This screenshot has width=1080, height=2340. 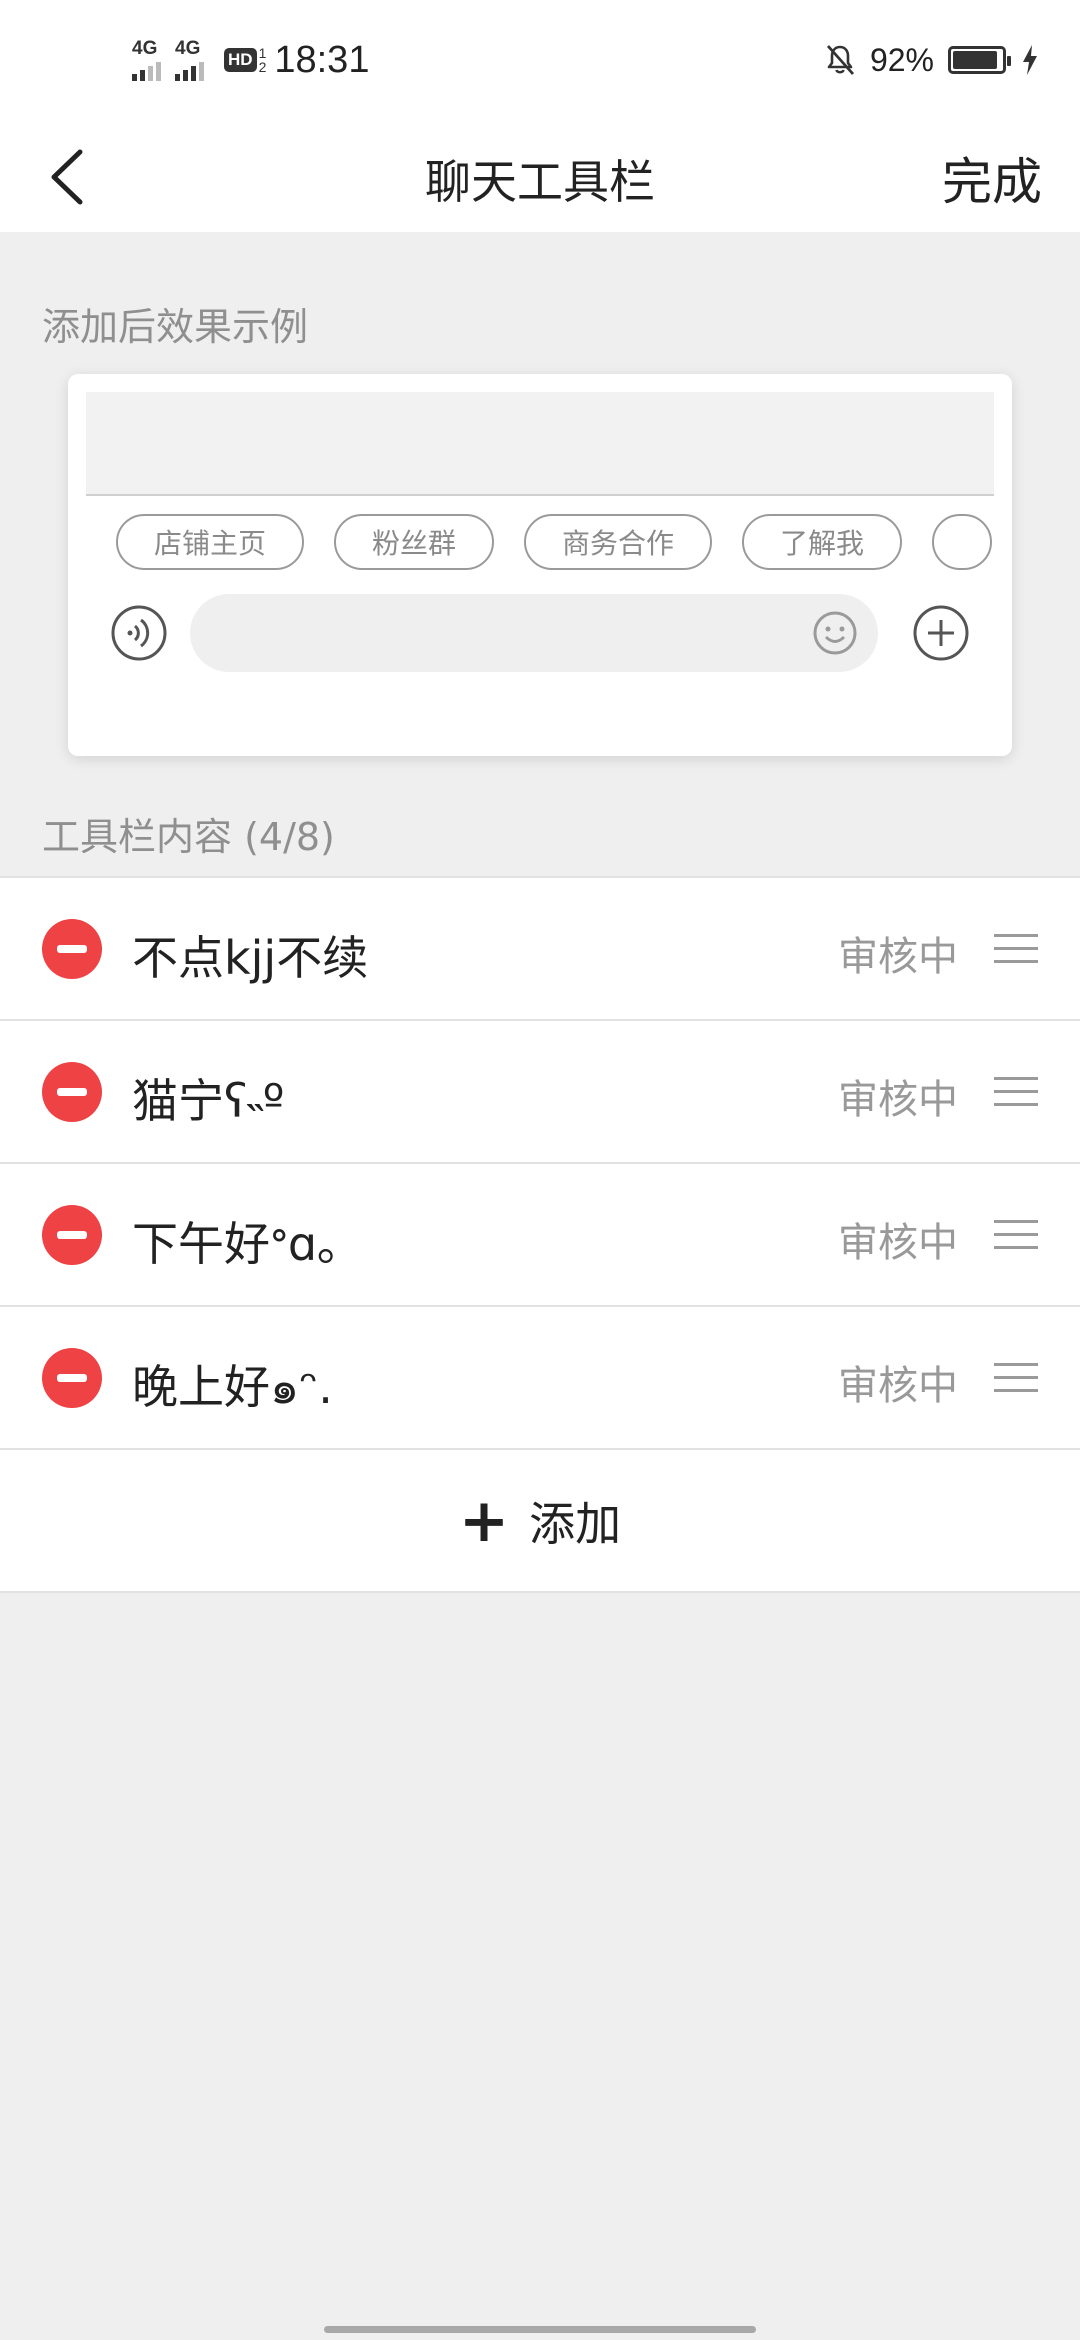 I want to click on preview-chip: 商务合作, so click(x=618, y=542).